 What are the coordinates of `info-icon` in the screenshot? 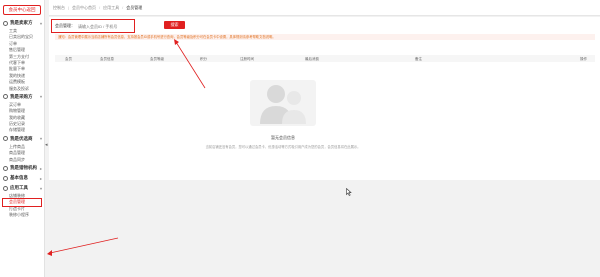 It's located at (5, 178).